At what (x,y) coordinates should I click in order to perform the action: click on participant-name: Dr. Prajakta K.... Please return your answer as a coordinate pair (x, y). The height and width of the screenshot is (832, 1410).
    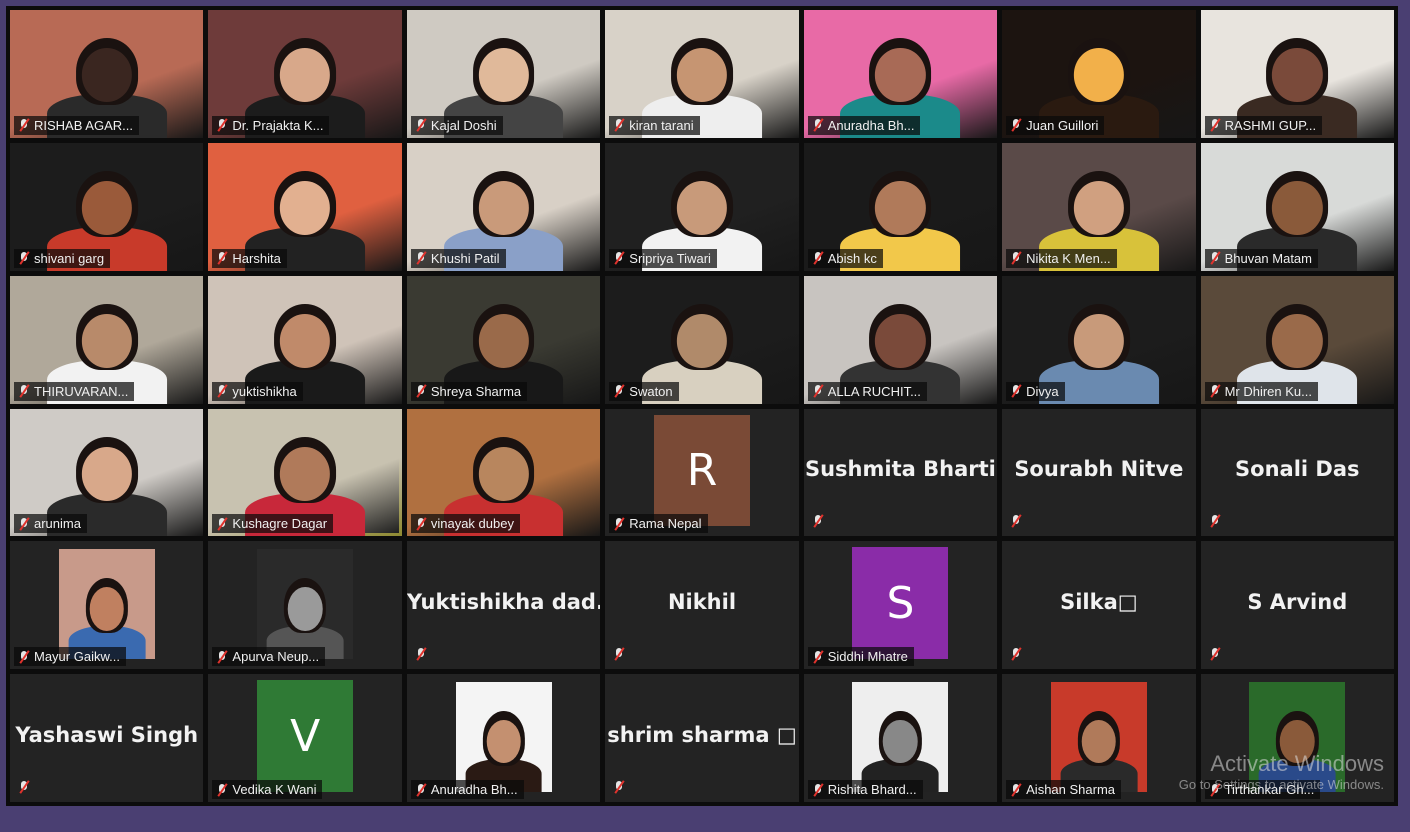
    Looking at the image, I should click on (278, 125).